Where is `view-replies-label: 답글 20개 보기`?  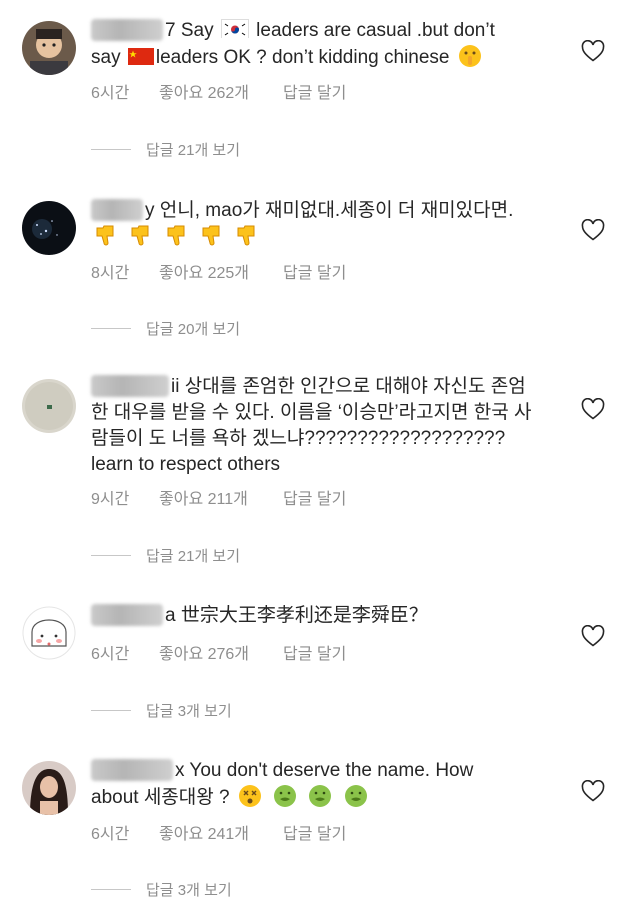
view-replies-label: 답글 20개 보기 is located at coordinates (193, 328).